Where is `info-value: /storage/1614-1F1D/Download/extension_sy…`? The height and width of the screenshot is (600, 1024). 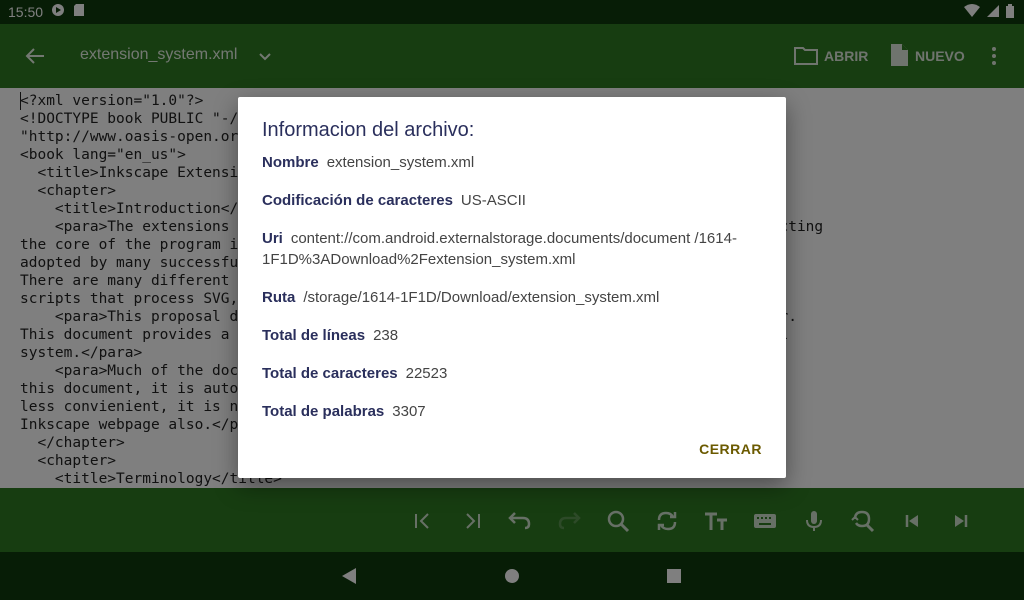 info-value: /storage/1614-1F1D/Download/extension_sy… is located at coordinates (481, 297).